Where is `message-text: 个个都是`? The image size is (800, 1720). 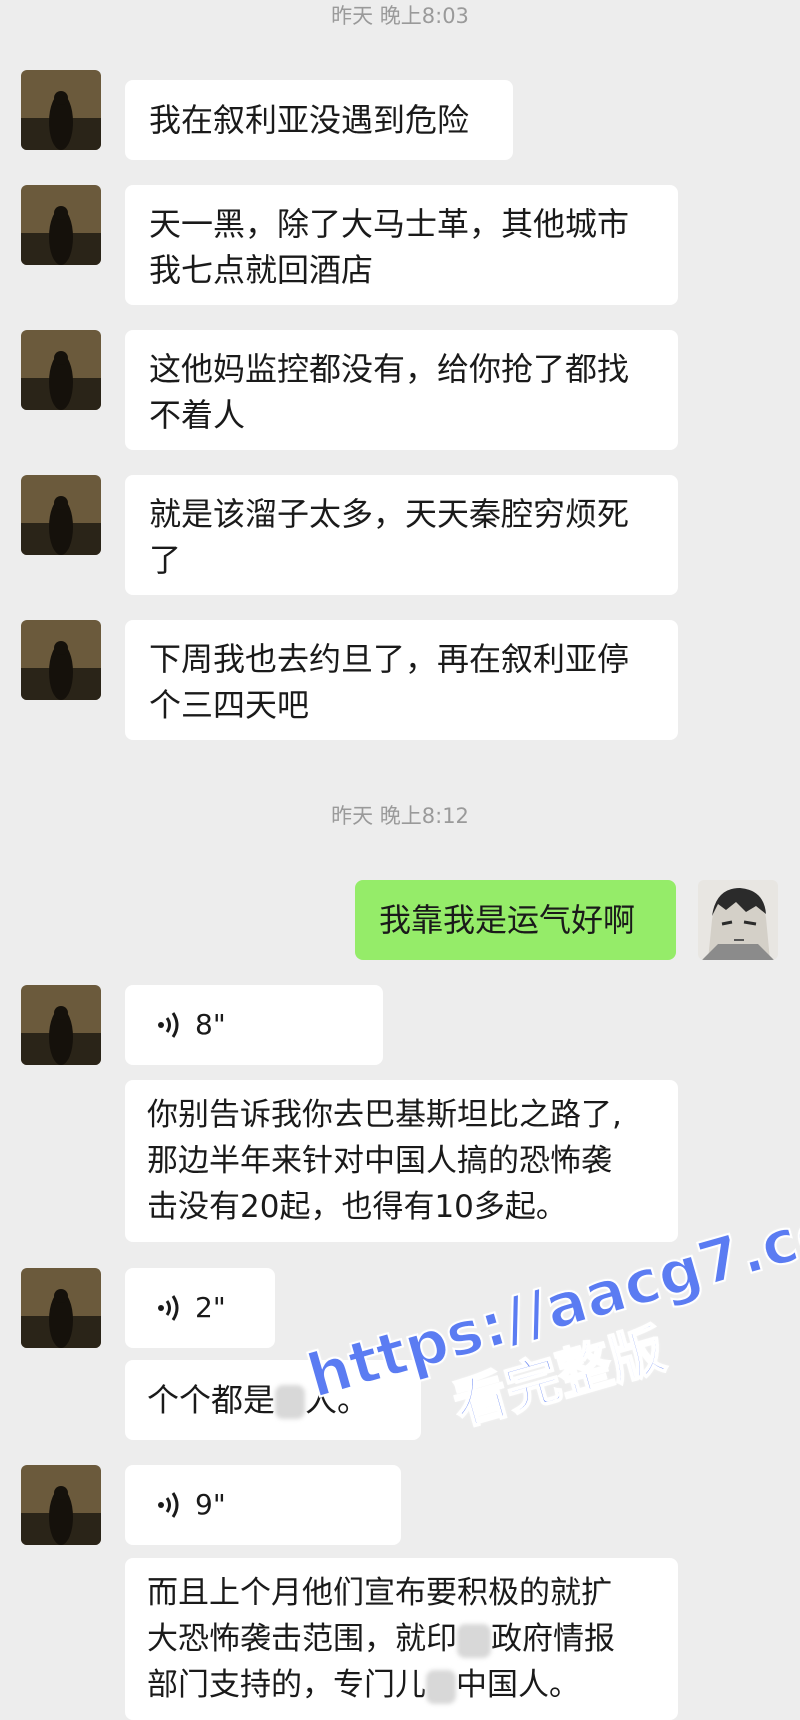
message-text: 个个都是 is located at coordinates (211, 1400).